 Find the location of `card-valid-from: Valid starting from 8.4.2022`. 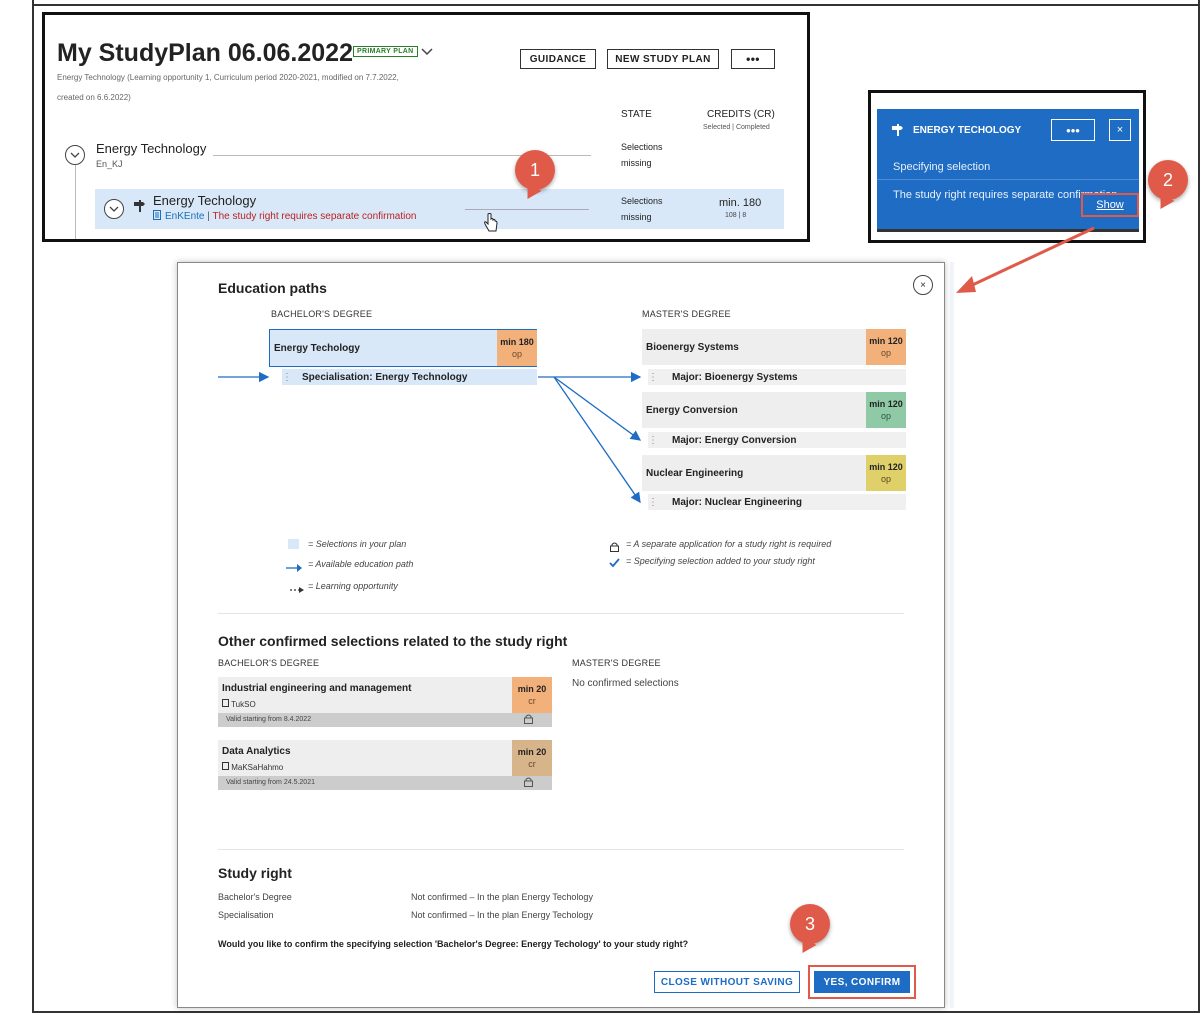

card-valid-from: Valid starting from 8.4.2022 is located at coordinates (385, 720).